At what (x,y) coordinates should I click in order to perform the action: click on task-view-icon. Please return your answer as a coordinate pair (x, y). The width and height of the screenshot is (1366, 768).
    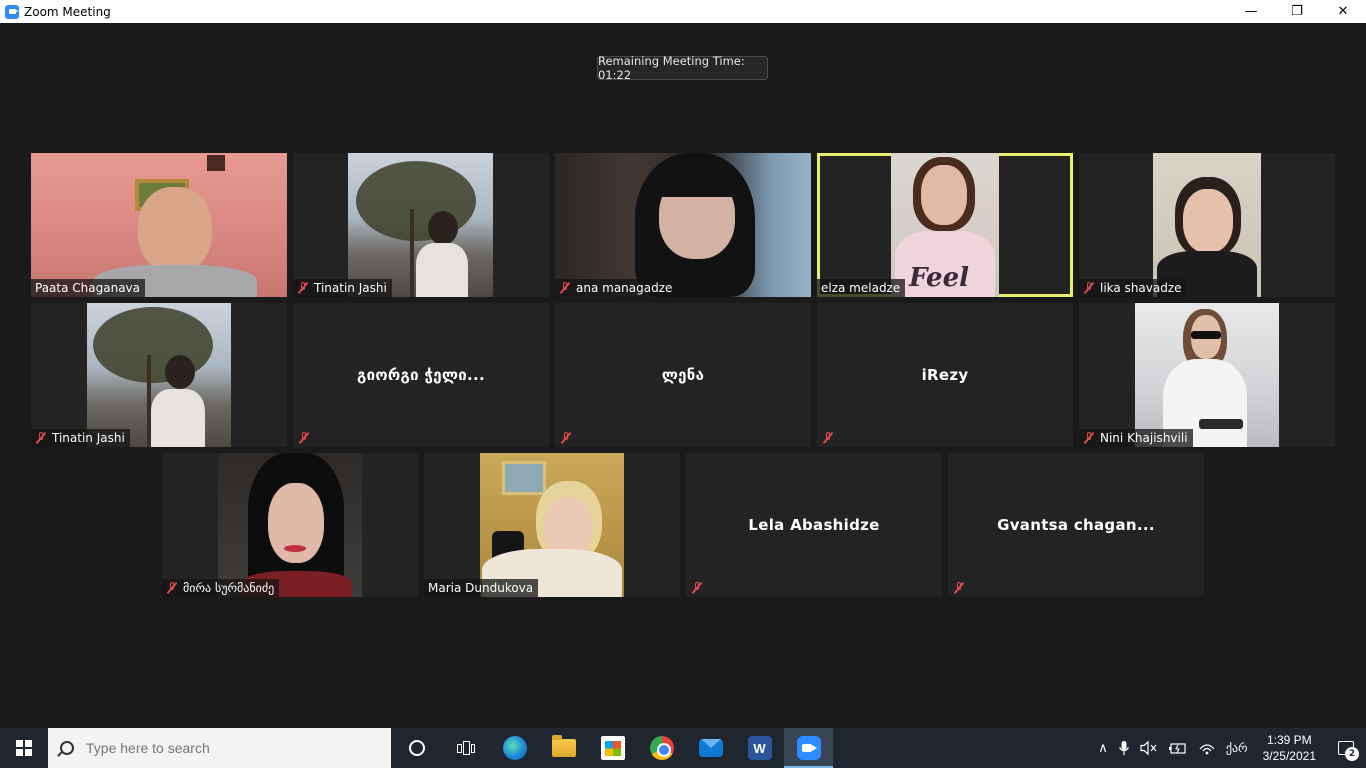
    Looking at the image, I should click on (465, 748).